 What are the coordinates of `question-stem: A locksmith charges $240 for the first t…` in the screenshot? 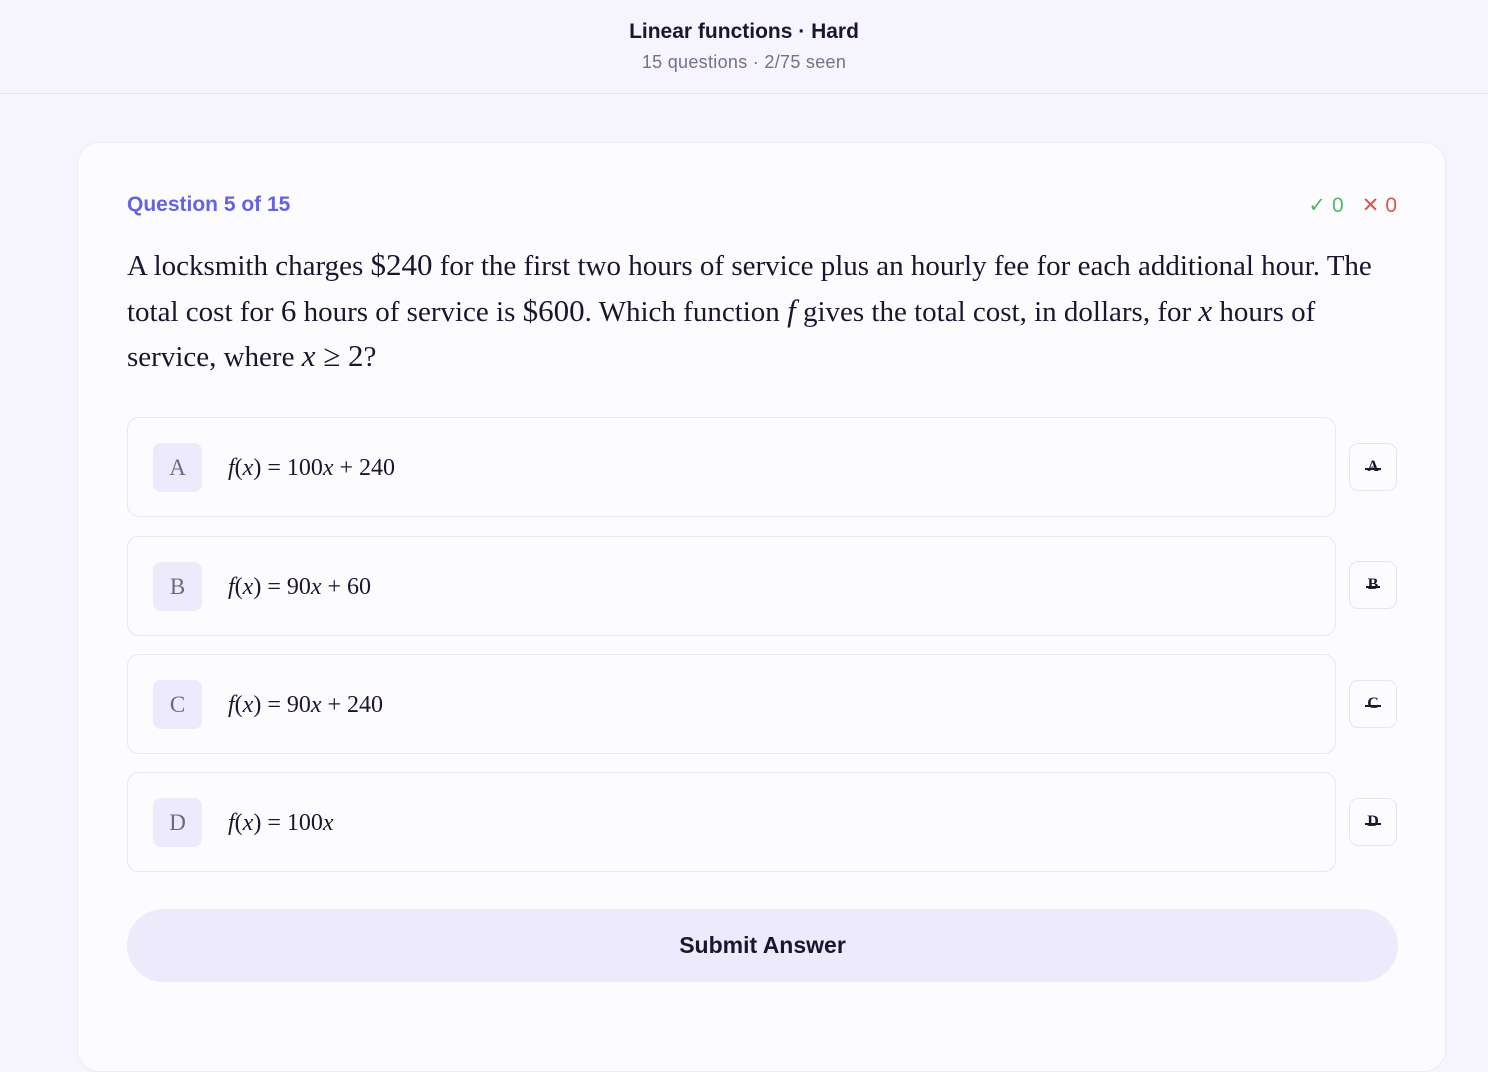 It's located at (749, 310).